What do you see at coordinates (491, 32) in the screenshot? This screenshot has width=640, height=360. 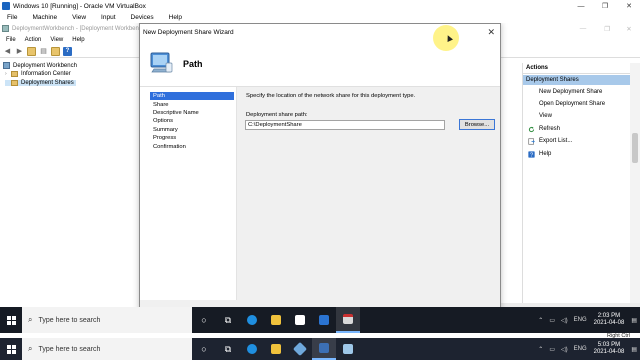 I see `wizard-close-icon: ✕` at bounding box center [491, 32].